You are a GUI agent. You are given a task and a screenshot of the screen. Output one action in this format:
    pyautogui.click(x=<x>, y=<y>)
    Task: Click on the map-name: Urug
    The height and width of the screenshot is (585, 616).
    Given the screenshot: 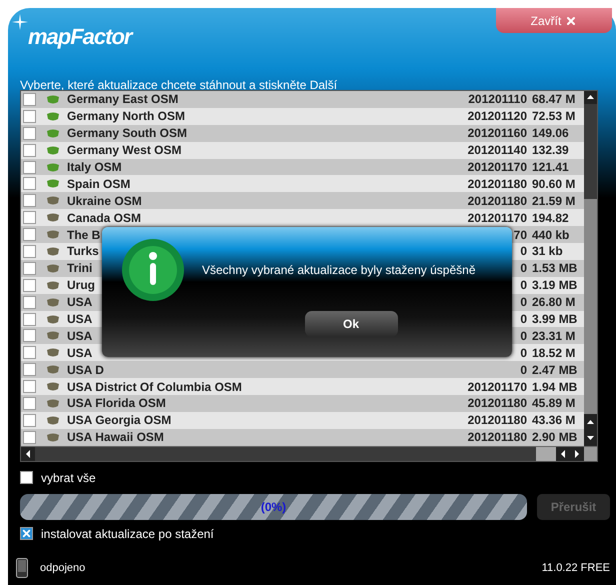 What is the action you would take?
    pyautogui.click(x=81, y=285)
    